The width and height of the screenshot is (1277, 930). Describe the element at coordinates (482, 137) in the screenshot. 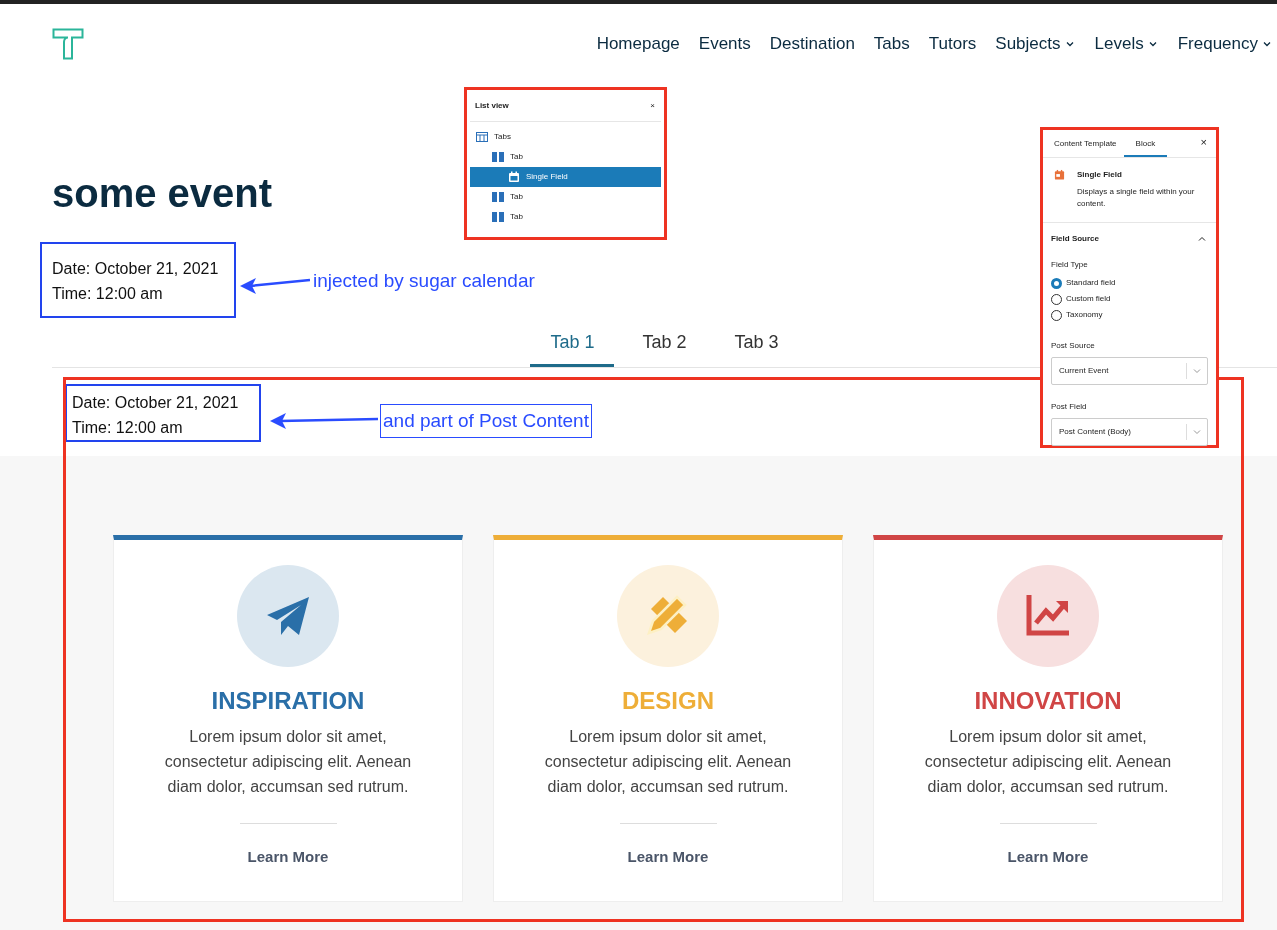

I see `tabs-icon` at that location.